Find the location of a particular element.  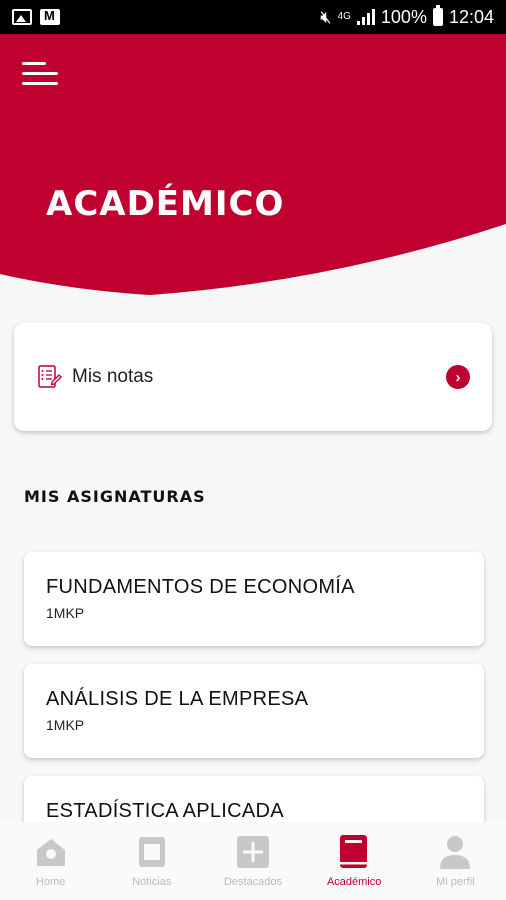

plus-icon is located at coordinates (253, 852).